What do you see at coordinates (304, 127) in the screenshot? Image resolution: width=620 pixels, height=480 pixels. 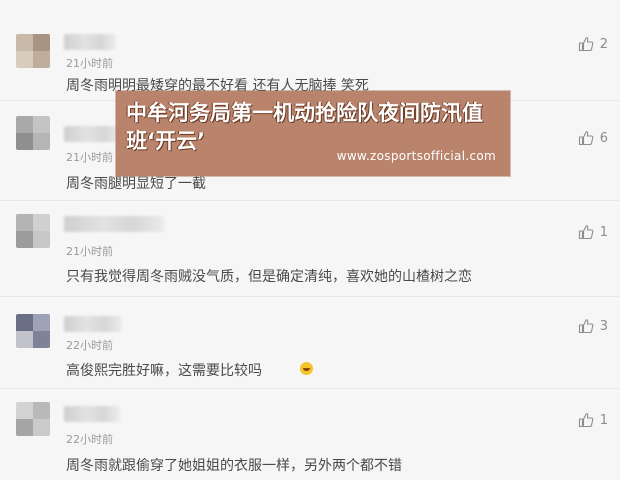 I see `banner-title: 中牟河务局第一机动抢险队夜间防汛值班‘开云’` at bounding box center [304, 127].